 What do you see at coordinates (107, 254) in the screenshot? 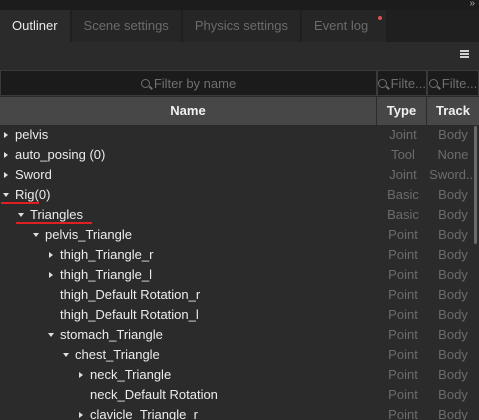
I see `tree-row-label: thigh_Triangle_r` at bounding box center [107, 254].